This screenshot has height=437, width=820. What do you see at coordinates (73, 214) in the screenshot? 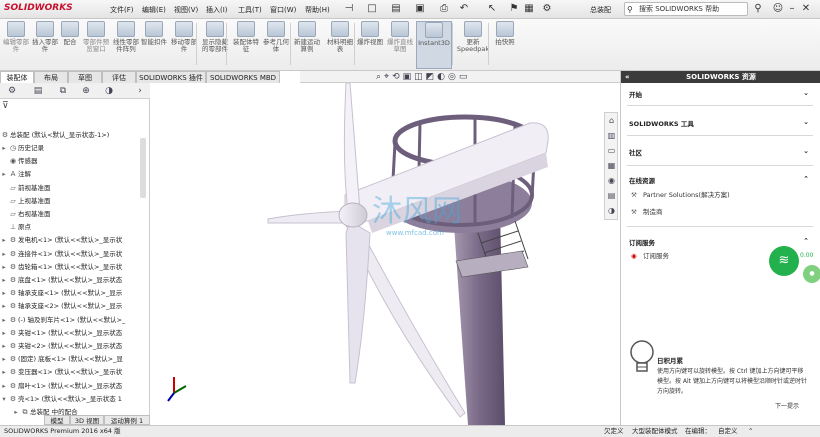
I see `tree-item: ▱ 右视基准面` at bounding box center [73, 214].